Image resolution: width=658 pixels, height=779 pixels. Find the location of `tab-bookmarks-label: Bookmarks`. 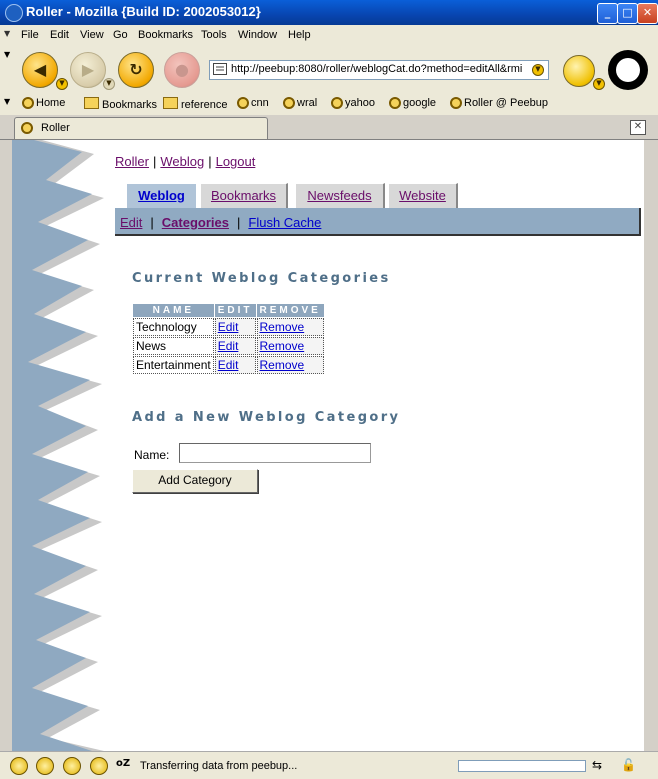

tab-bookmarks-label: Bookmarks is located at coordinates (243, 195).